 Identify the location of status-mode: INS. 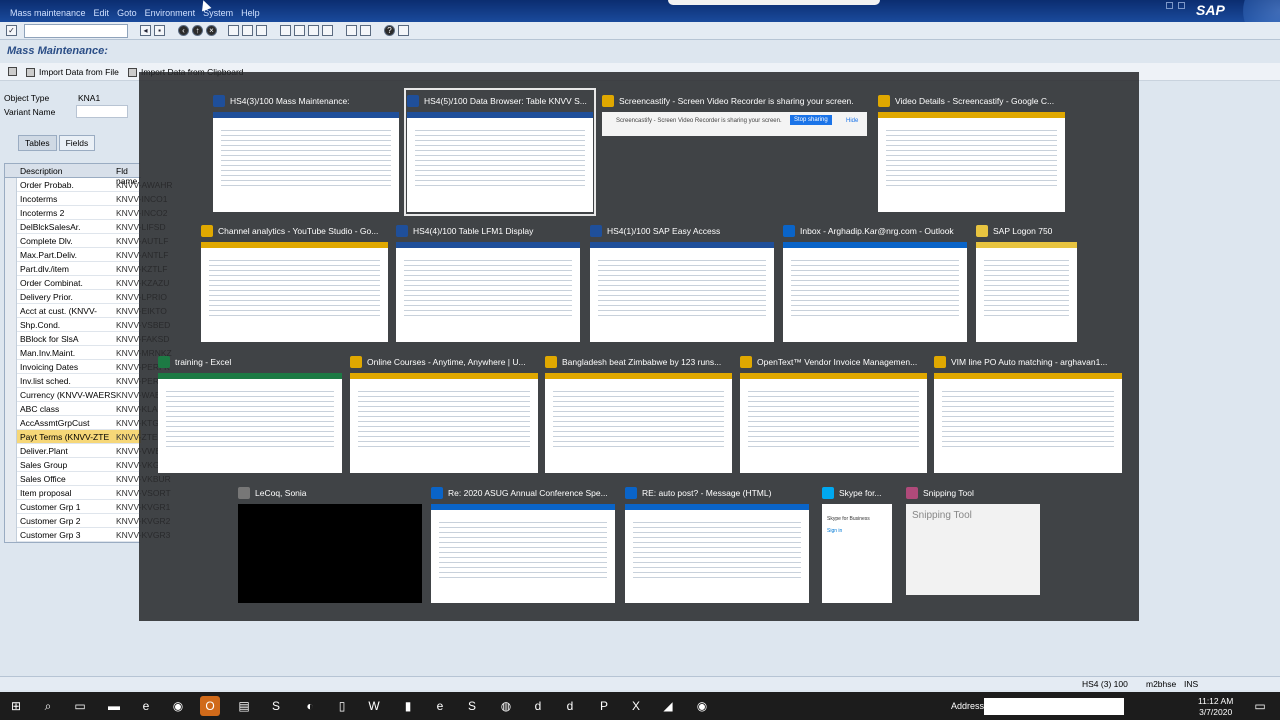
(1191, 684).